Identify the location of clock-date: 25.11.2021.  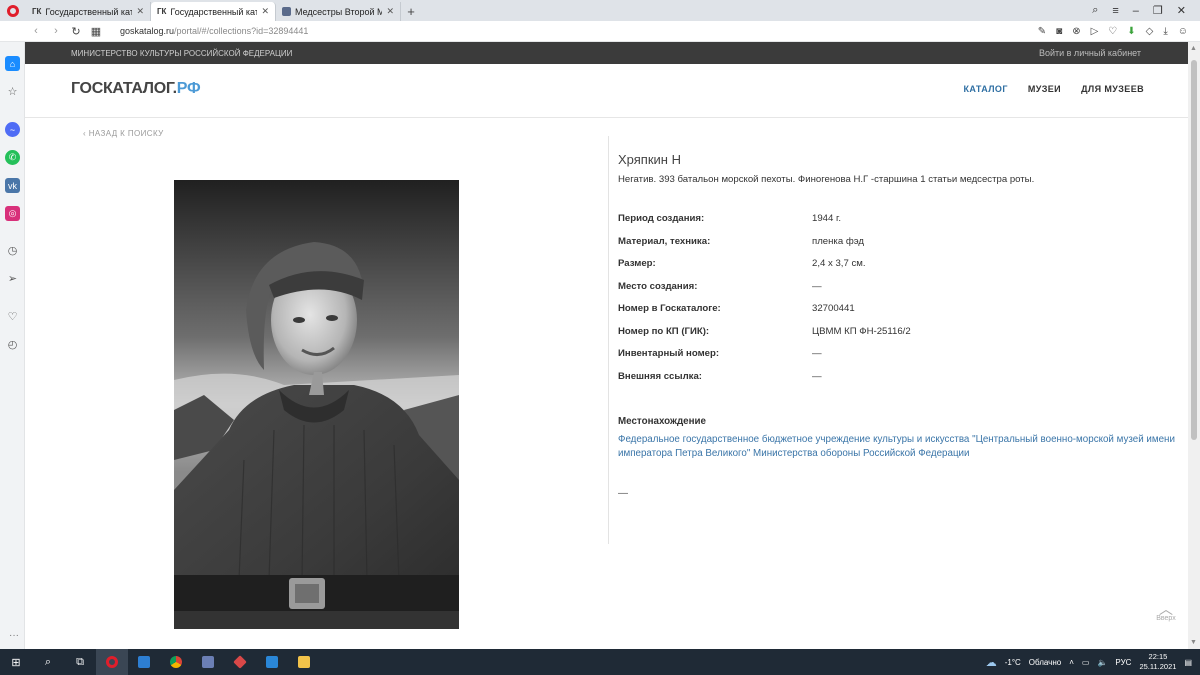
(1158, 666).